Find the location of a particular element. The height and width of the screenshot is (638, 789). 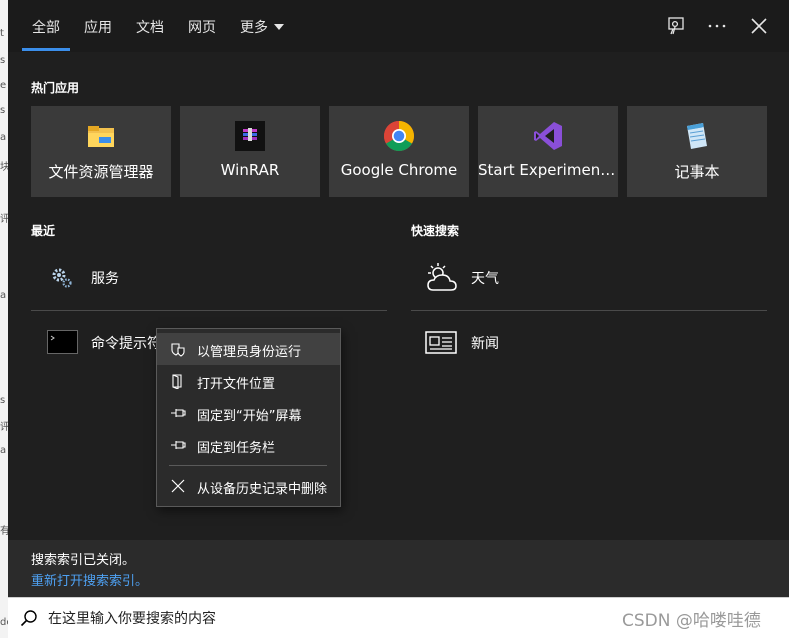

chevron-down-icon is located at coordinates (279, 27).